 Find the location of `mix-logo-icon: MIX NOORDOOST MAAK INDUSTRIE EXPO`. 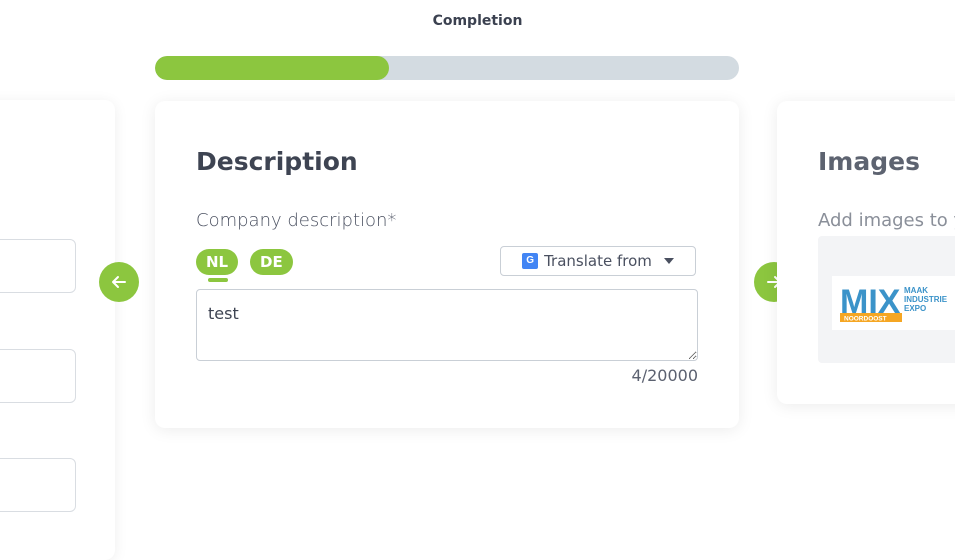

mix-logo-icon: MIX NOORDOOST MAAK INDUSTRIE EXPO is located at coordinates (894, 303).